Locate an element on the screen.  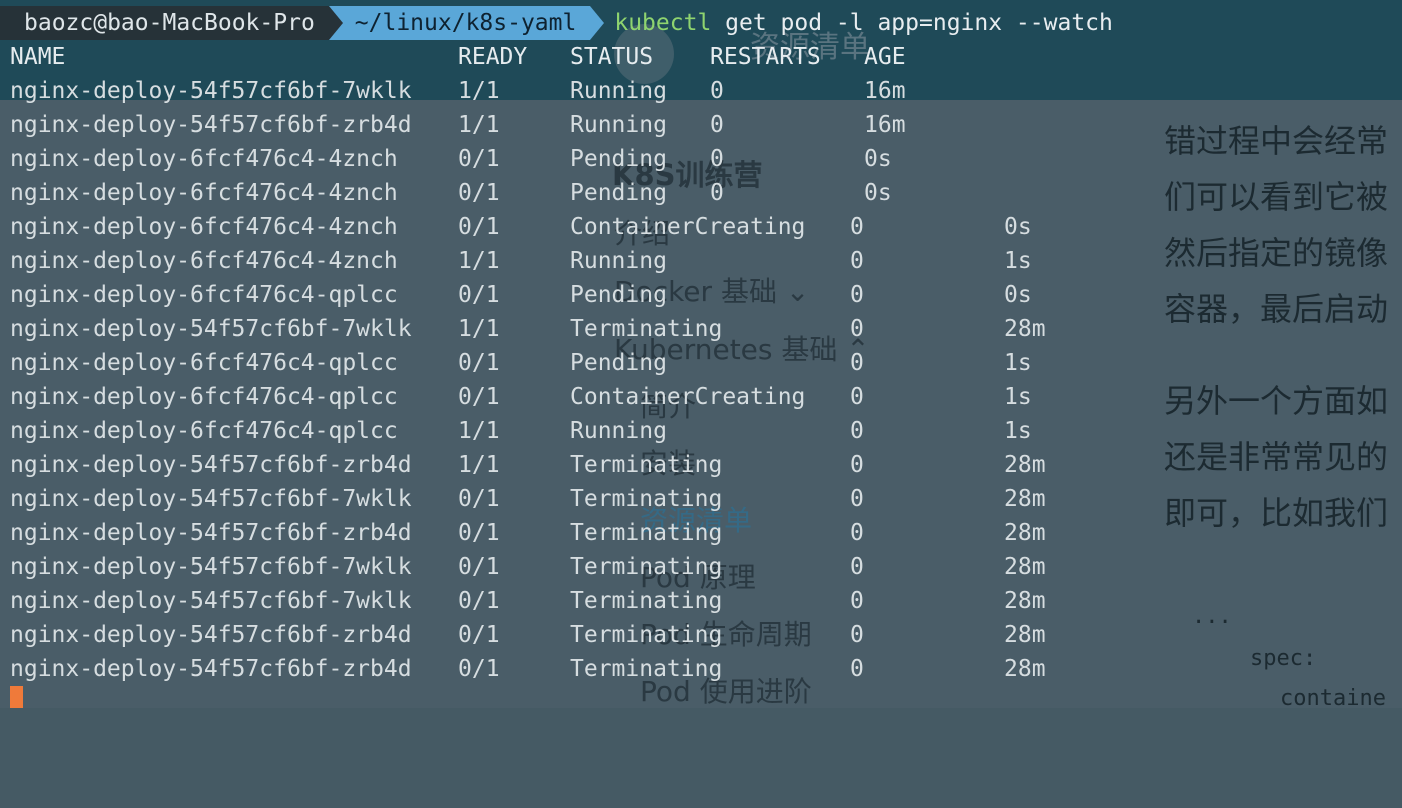
header-age: AGE is located at coordinates (885, 57).